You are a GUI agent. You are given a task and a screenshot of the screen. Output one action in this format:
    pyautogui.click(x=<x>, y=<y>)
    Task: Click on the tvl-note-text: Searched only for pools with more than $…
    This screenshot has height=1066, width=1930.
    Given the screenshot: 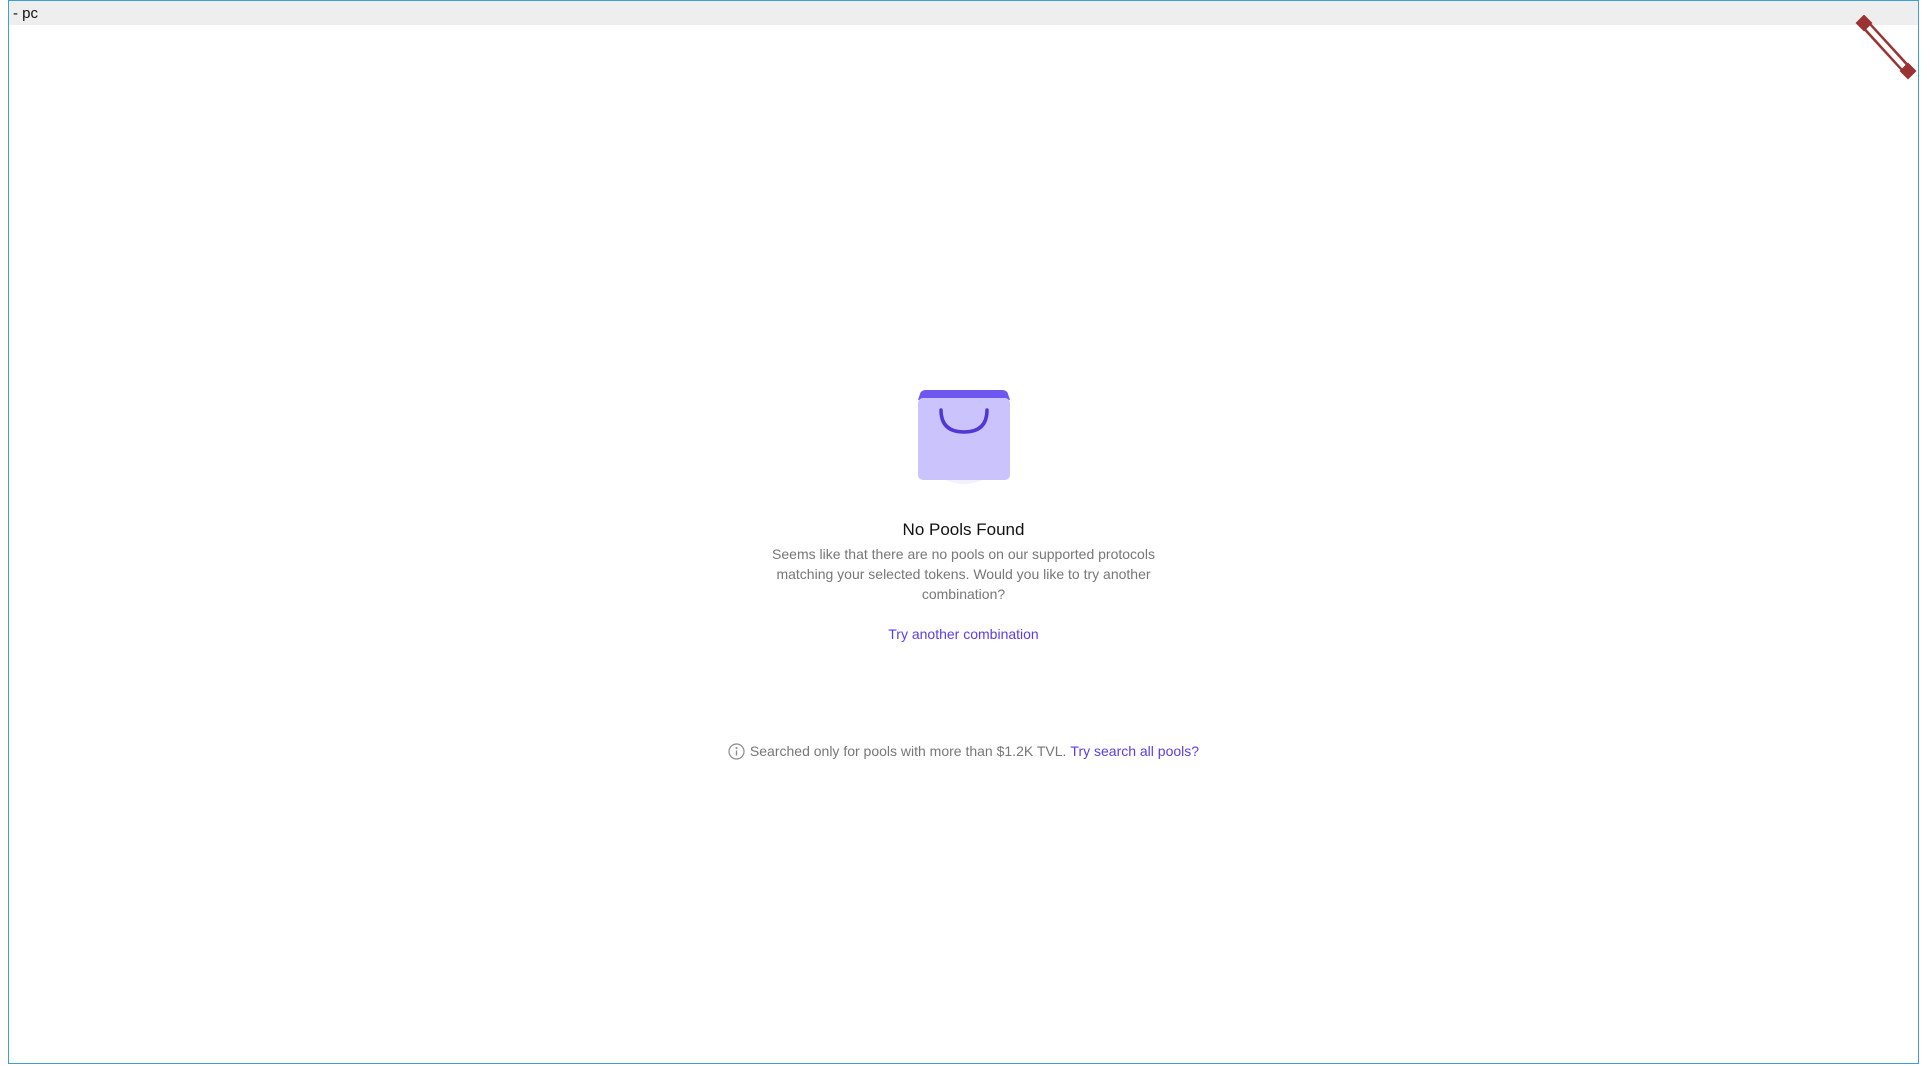 What is the action you would take?
    pyautogui.click(x=908, y=751)
    